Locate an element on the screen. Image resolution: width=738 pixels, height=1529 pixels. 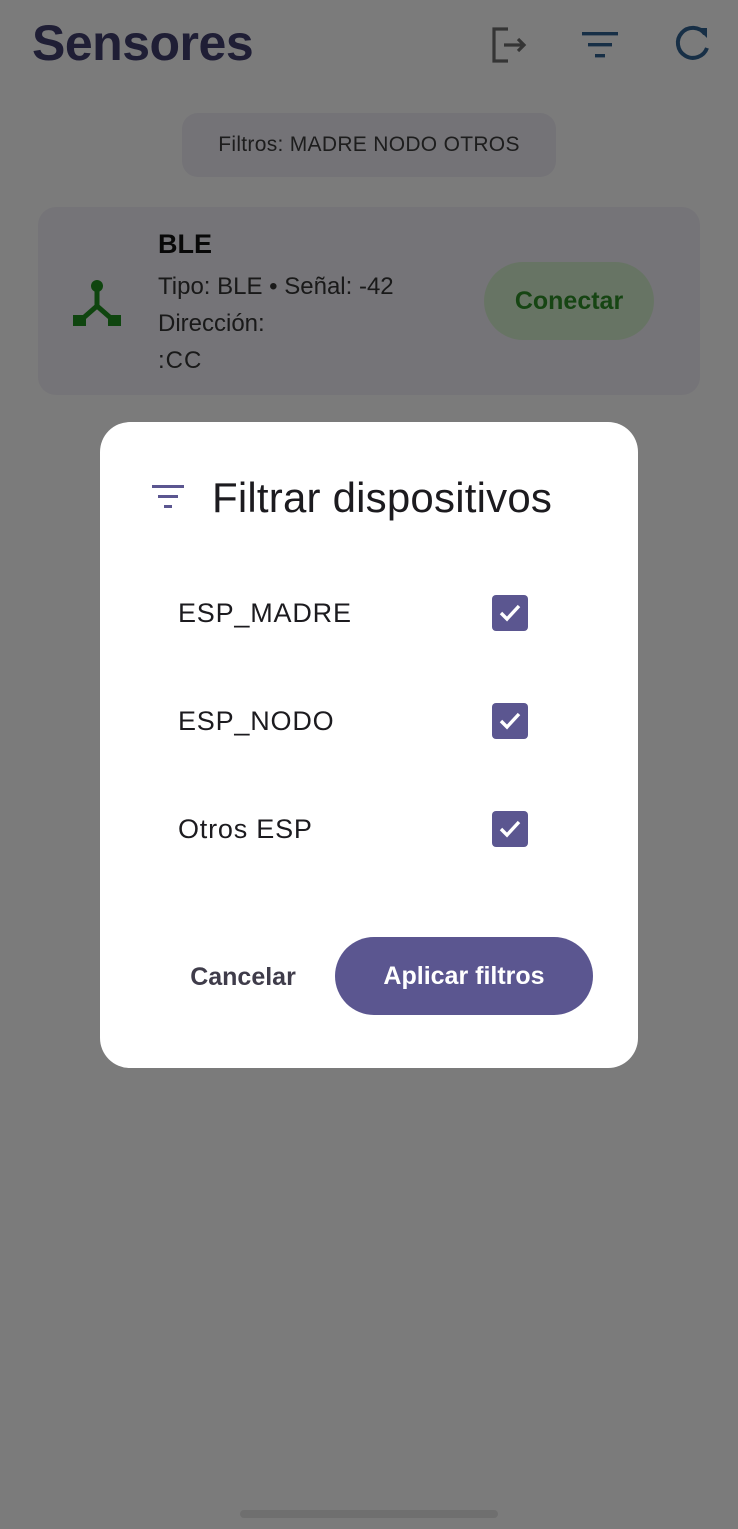
filter-option-label: ESP_MADRE is located at coordinates (265, 612).